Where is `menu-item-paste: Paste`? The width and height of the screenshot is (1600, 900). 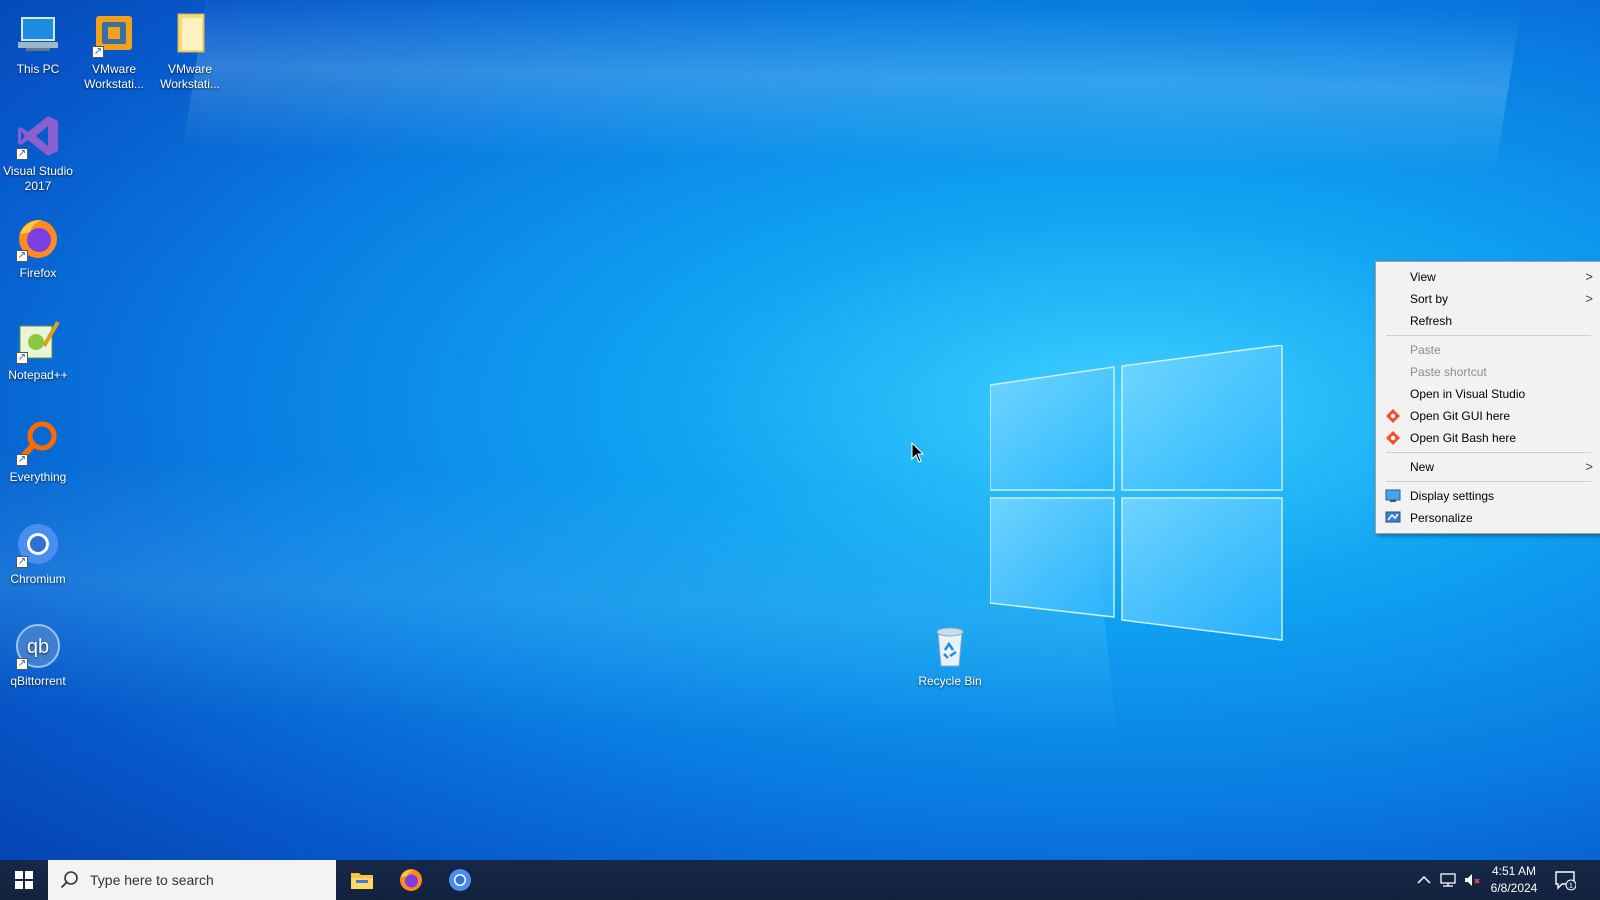 menu-item-paste: Paste is located at coordinates (1488, 350).